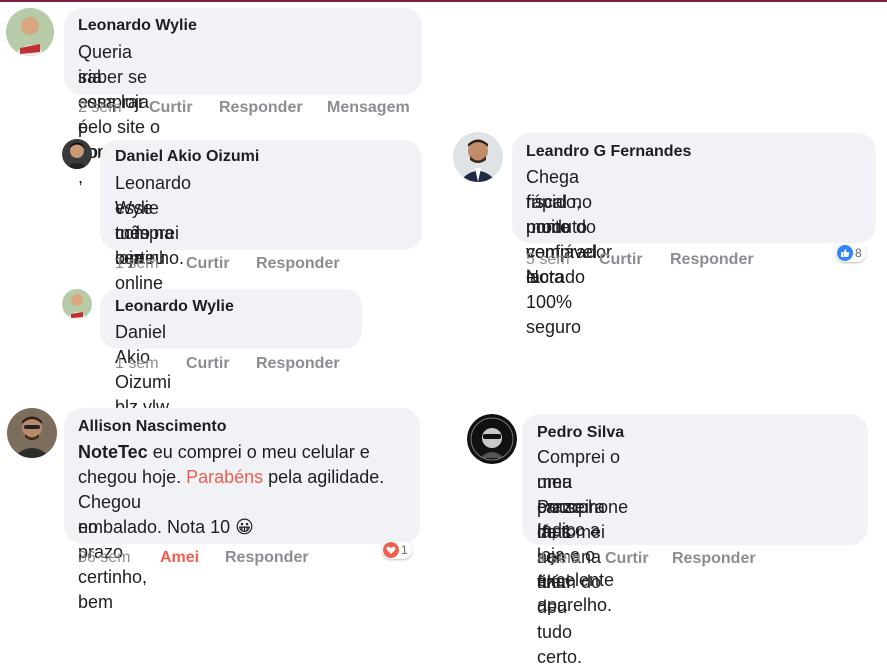 This screenshot has height=670, width=887. What do you see at coordinates (559, 559) in the screenshot?
I see `comment-time: 4 sem` at bounding box center [559, 559].